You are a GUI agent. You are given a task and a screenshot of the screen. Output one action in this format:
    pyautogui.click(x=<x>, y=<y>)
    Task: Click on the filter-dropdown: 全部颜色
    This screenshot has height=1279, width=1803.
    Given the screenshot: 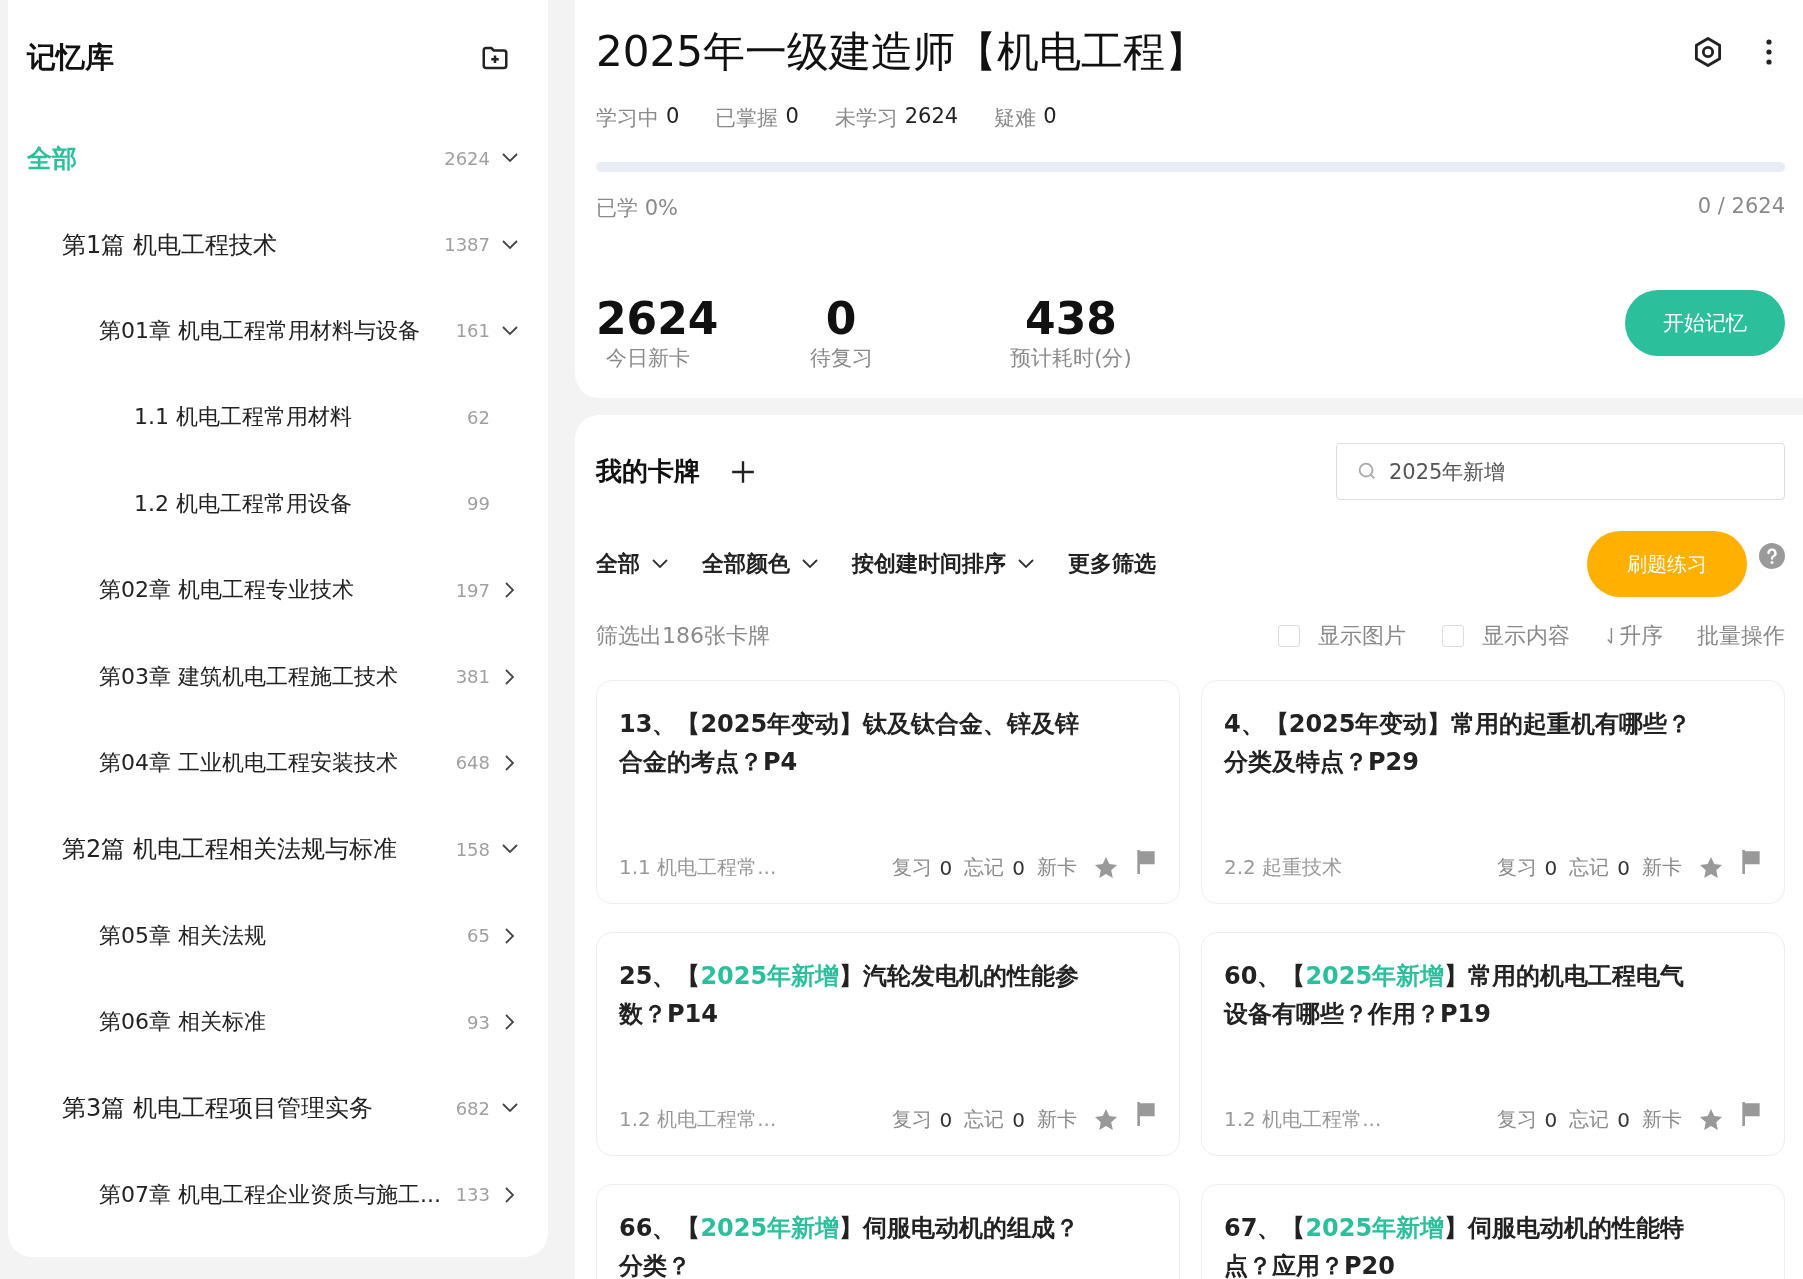 What is the action you would take?
    pyautogui.click(x=760, y=564)
    